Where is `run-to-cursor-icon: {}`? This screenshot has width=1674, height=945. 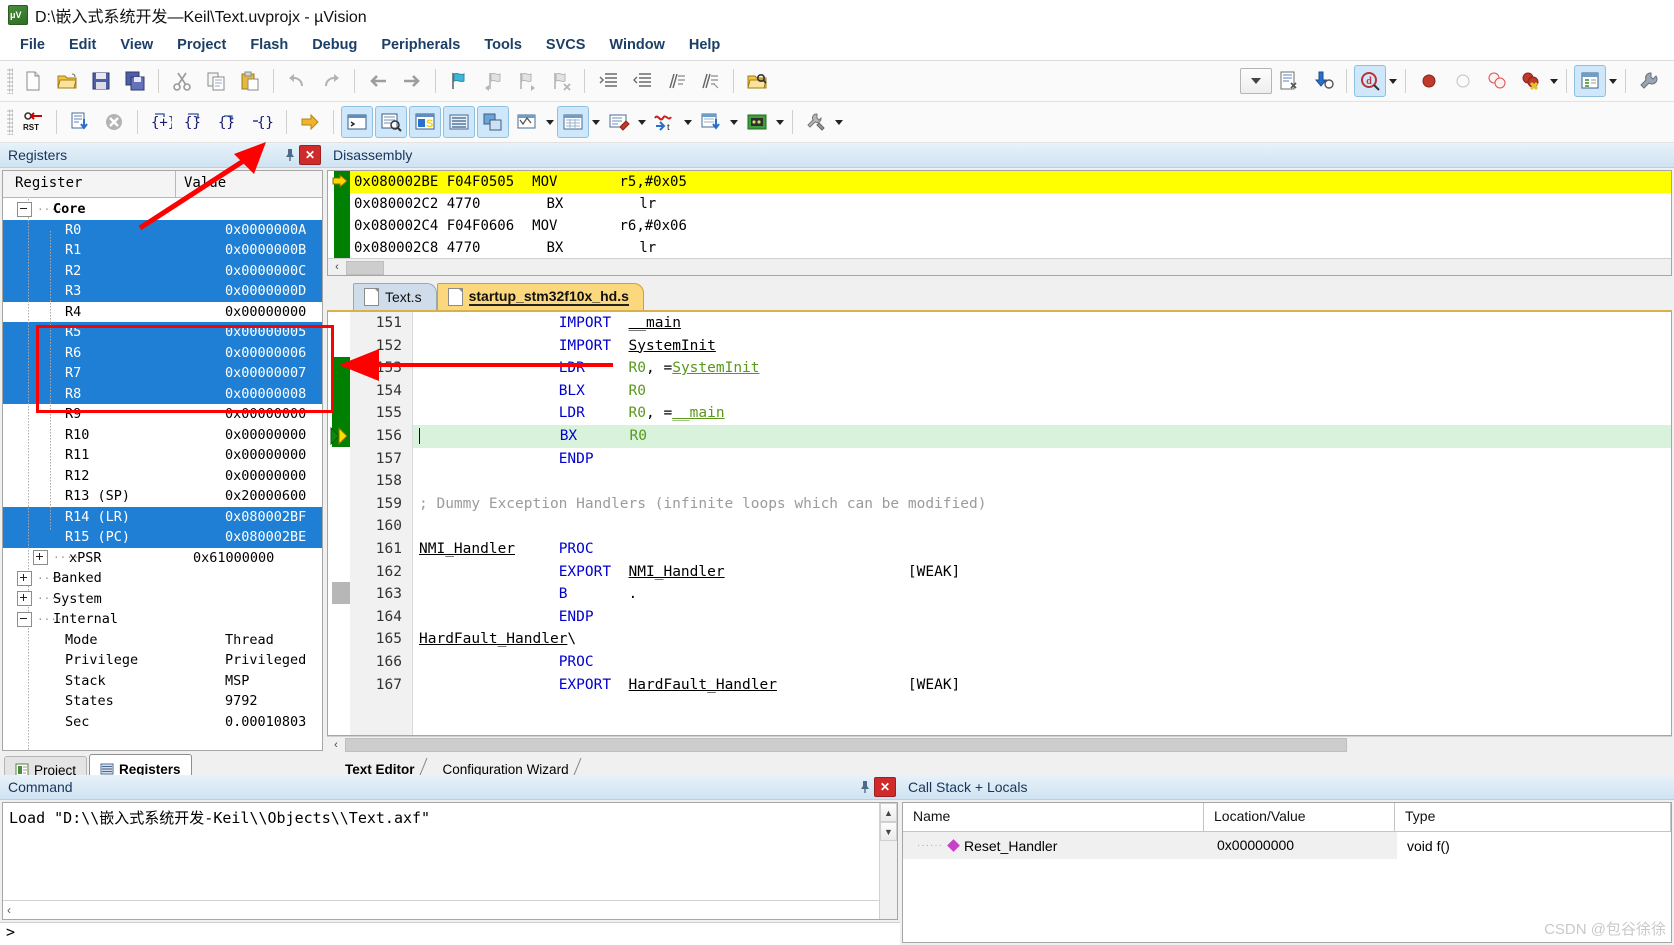 run-to-cursor-icon: {} is located at coordinates (263, 122).